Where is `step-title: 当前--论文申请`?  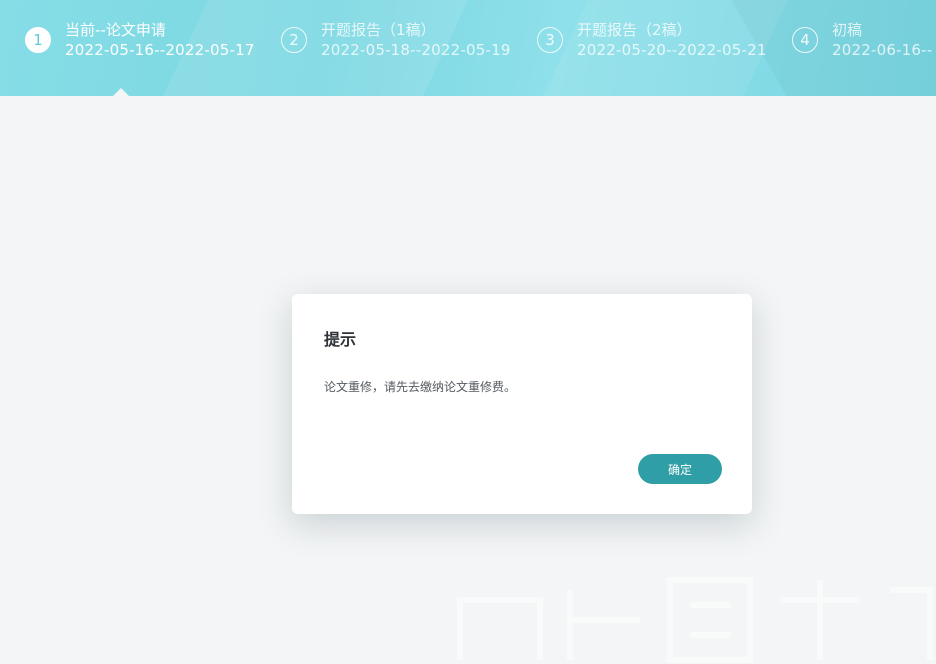 step-title: 当前--论文申请 is located at coordinates (115, 30).